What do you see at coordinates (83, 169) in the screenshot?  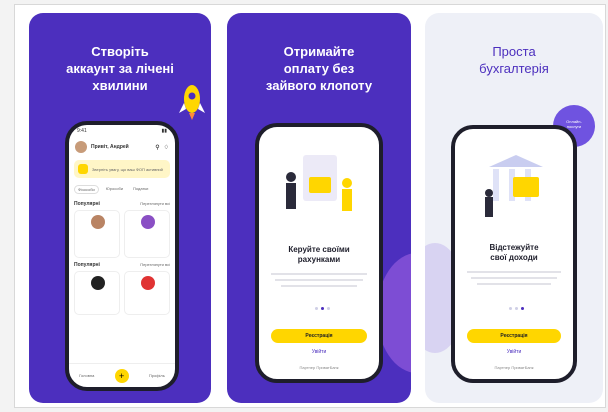 I see `key-icon` at bounding box center [83, 169].